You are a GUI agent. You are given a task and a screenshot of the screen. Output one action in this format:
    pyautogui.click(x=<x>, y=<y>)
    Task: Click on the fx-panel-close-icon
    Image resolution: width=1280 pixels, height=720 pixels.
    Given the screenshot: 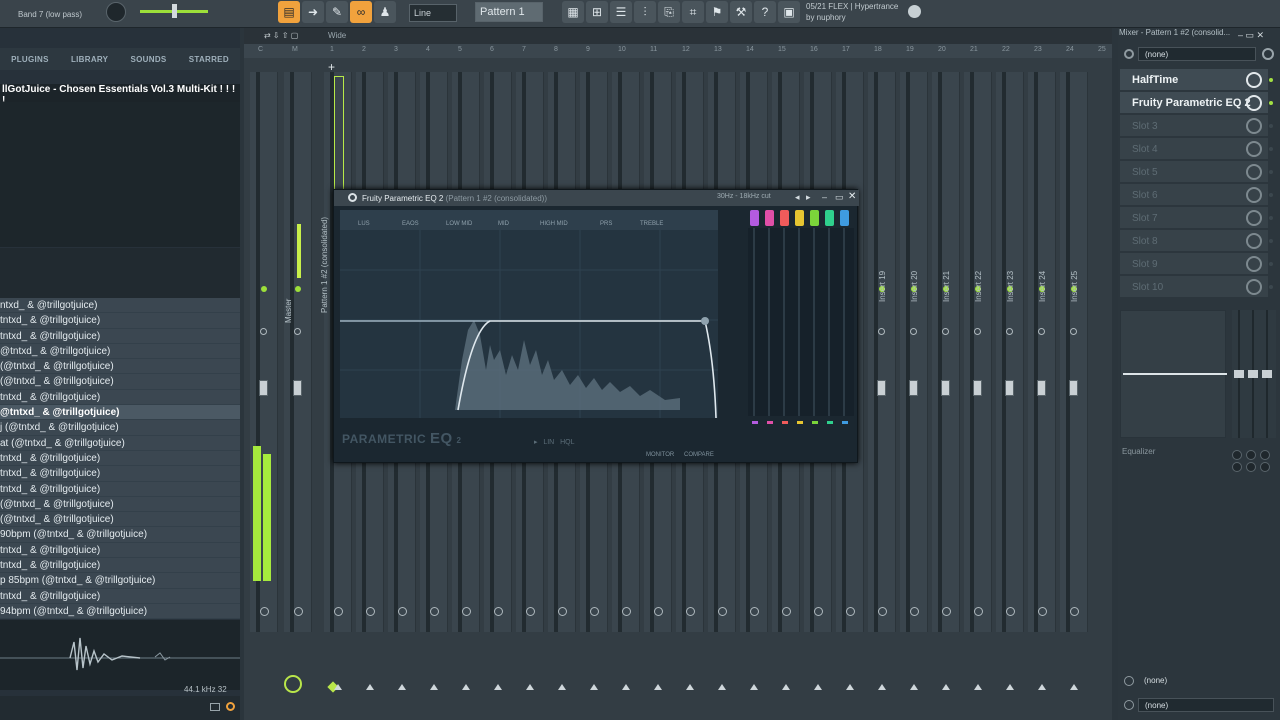 What is the action you would take?
    pyautogui.click(x=1268, y=54)
    